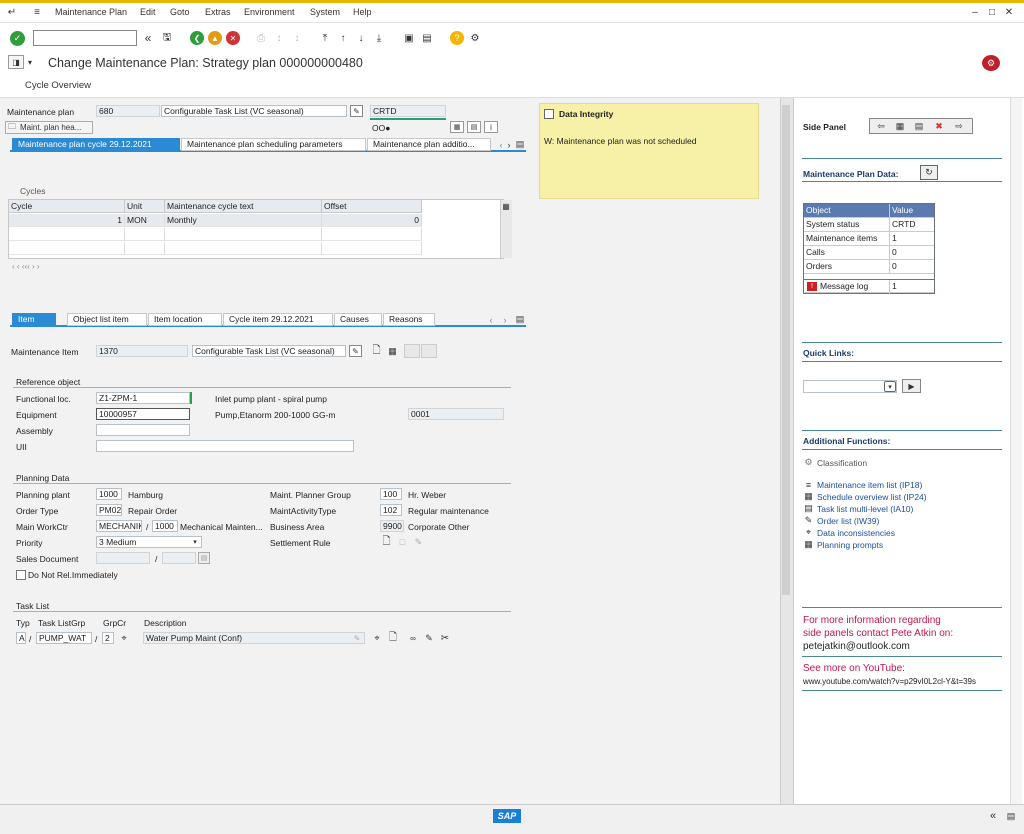  I want to click on main-workctr-field: MECHANIK, so click(119, 526).